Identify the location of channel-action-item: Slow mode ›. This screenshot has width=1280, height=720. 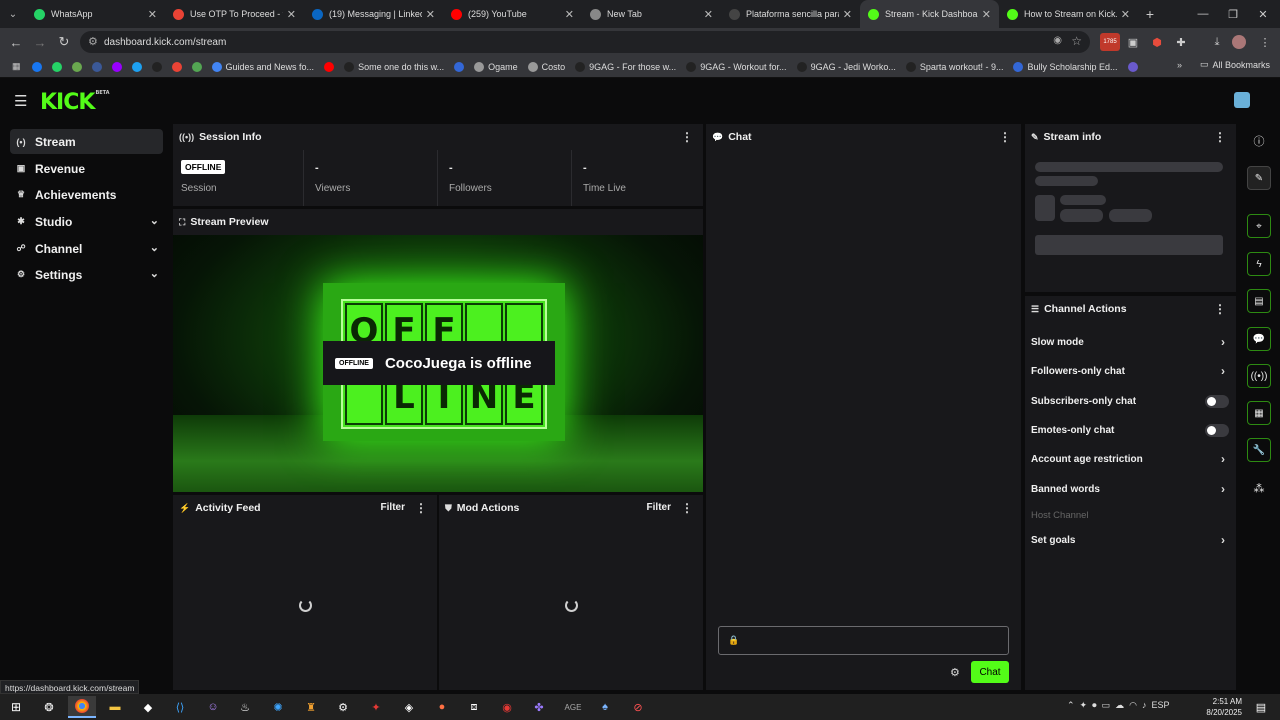
(1131, 342).